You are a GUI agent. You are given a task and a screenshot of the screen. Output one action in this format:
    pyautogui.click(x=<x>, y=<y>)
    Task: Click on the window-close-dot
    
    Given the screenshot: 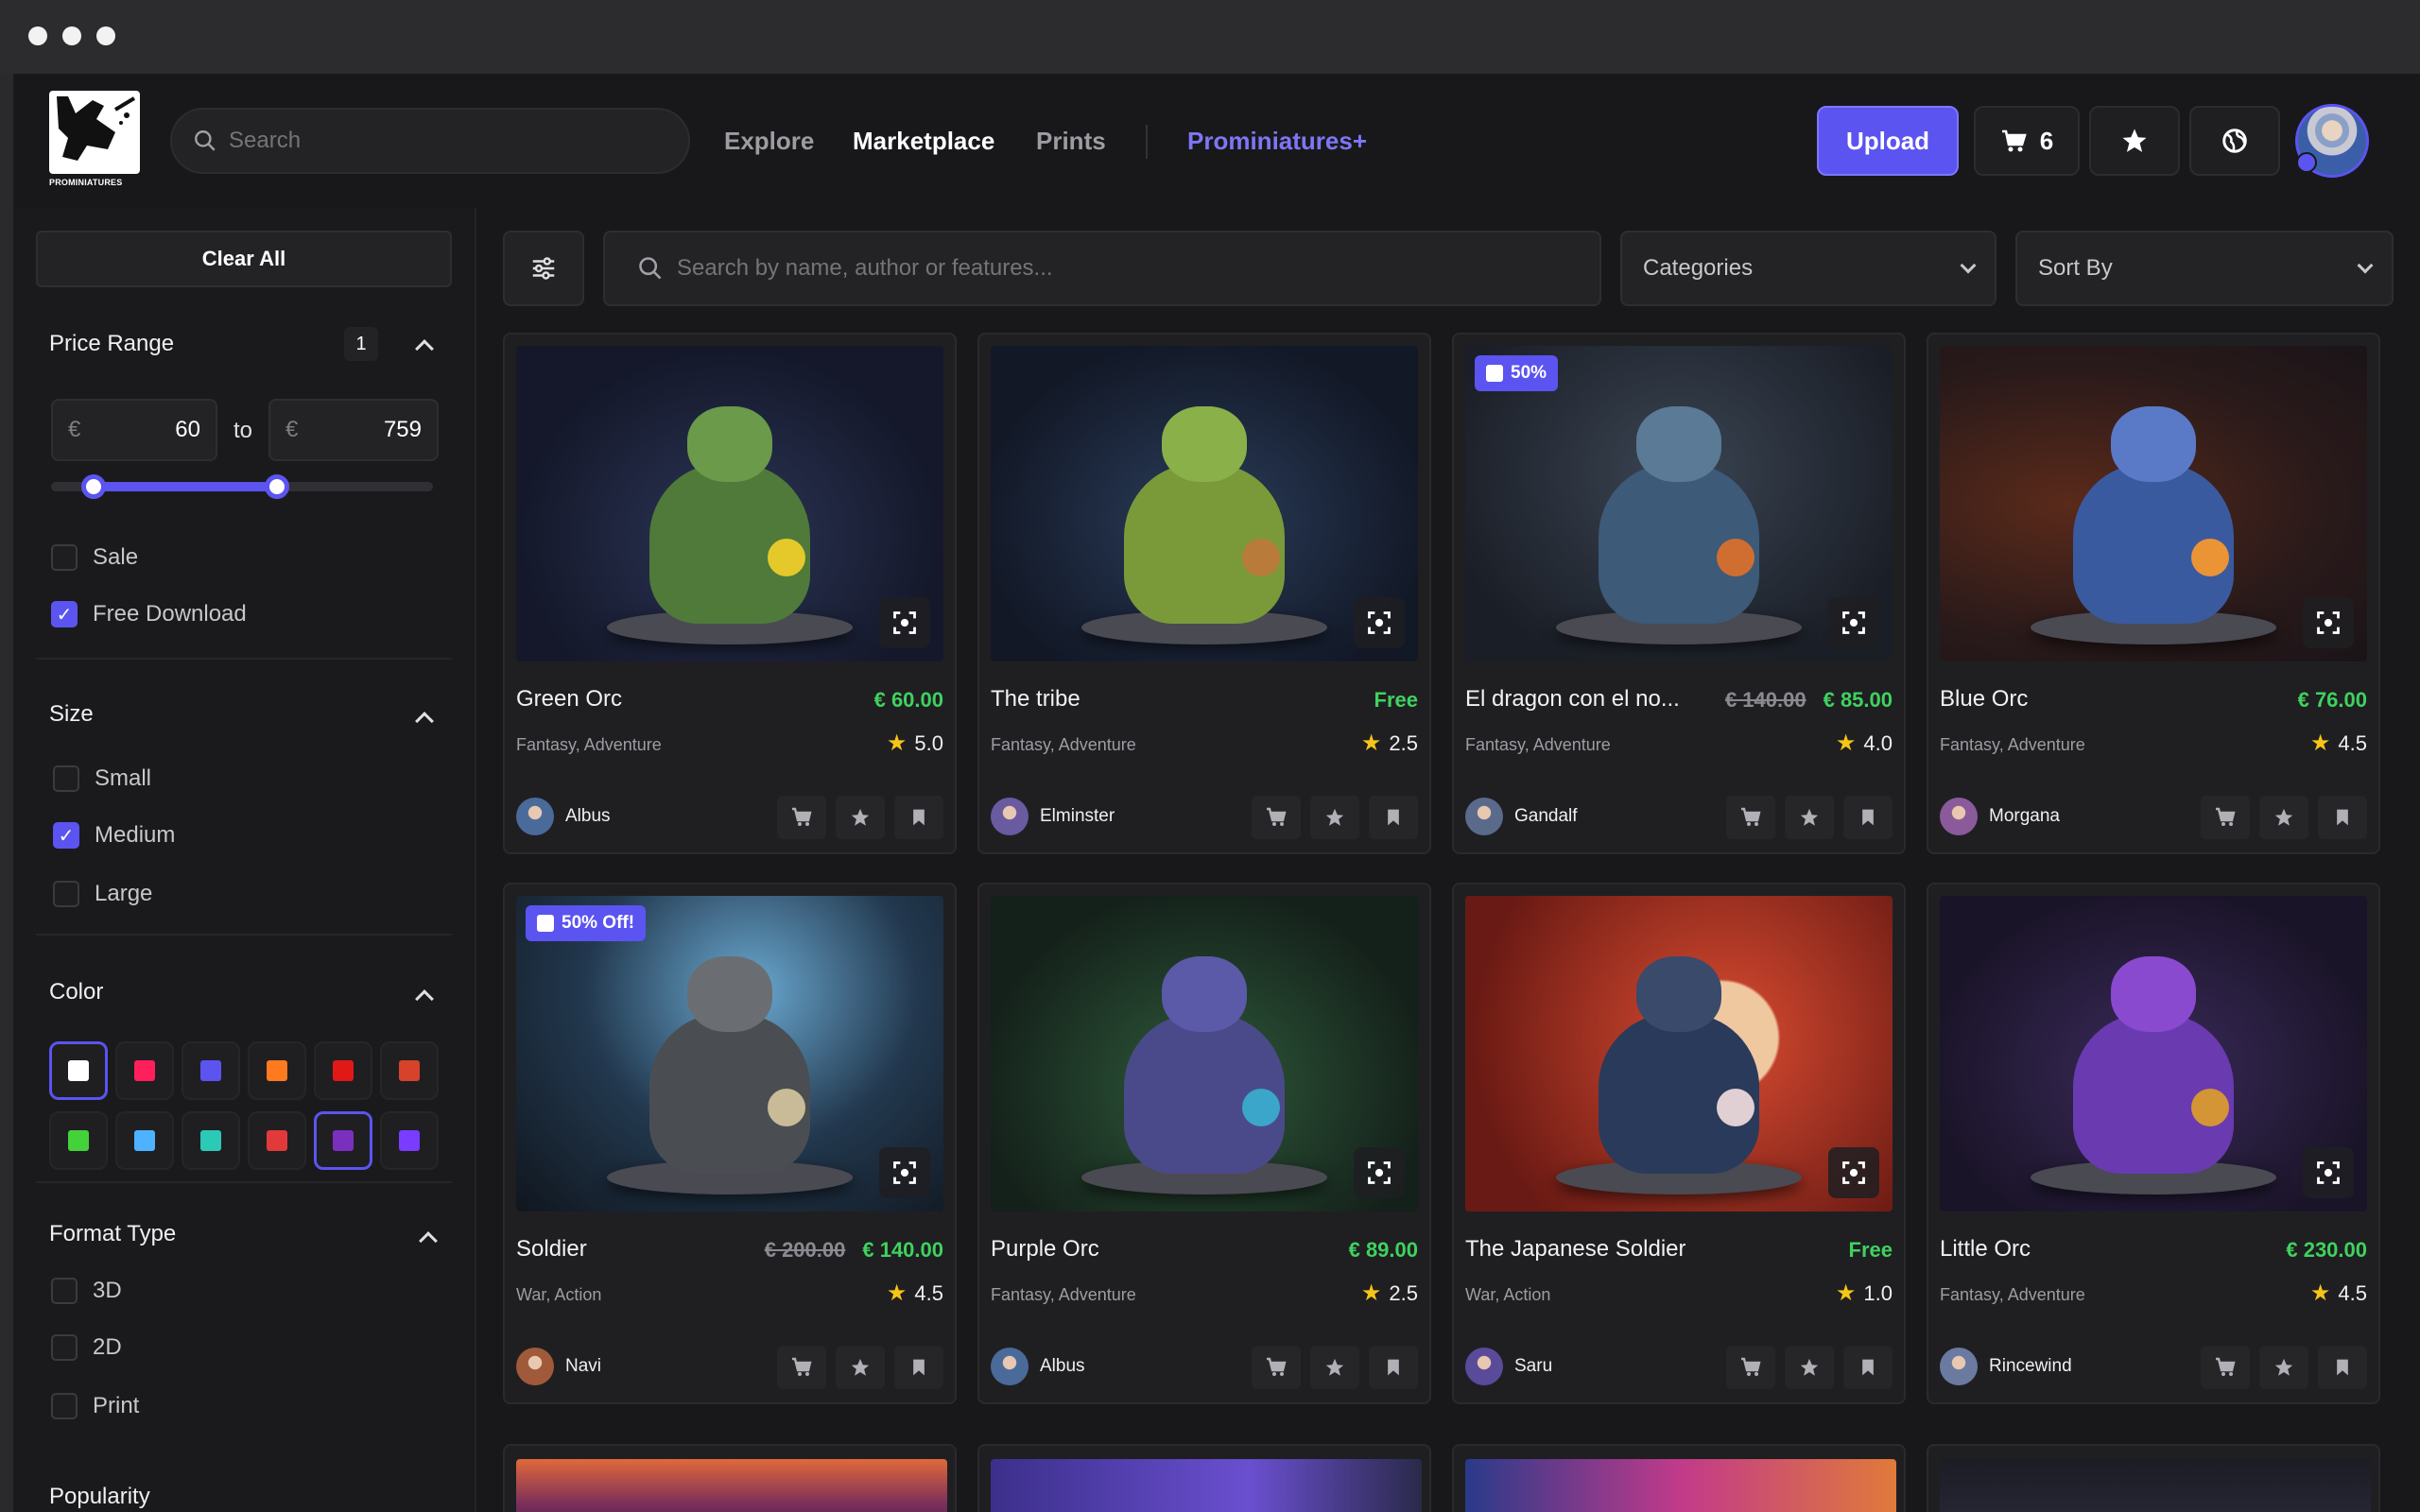 What is the action you would take?
    pyautogui.click(x=37, y=35)
    